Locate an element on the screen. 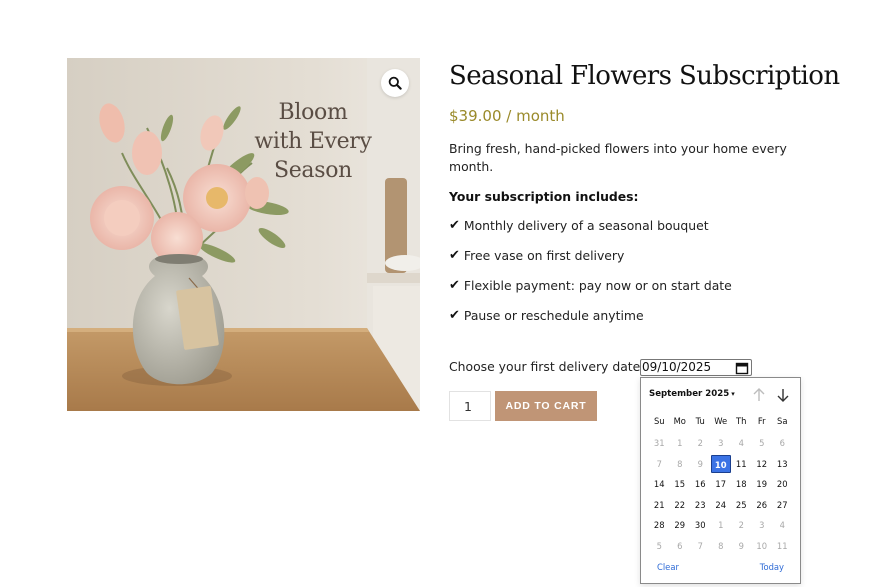 This screenshot has height=587, width=896. calendar-day: 21 is located at coordinates (659, 505).